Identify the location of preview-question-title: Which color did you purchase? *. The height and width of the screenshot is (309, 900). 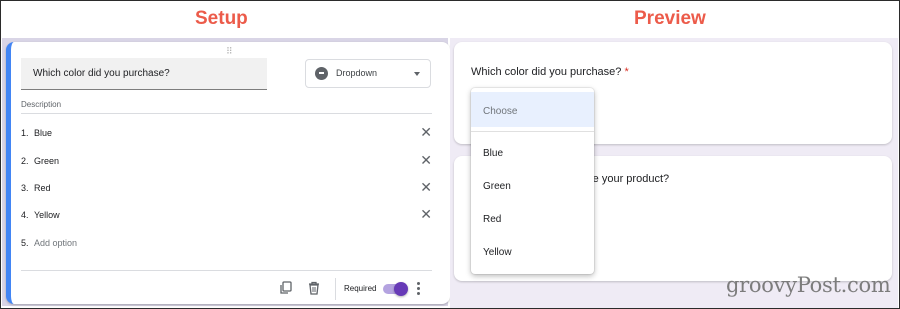
(550, 72).